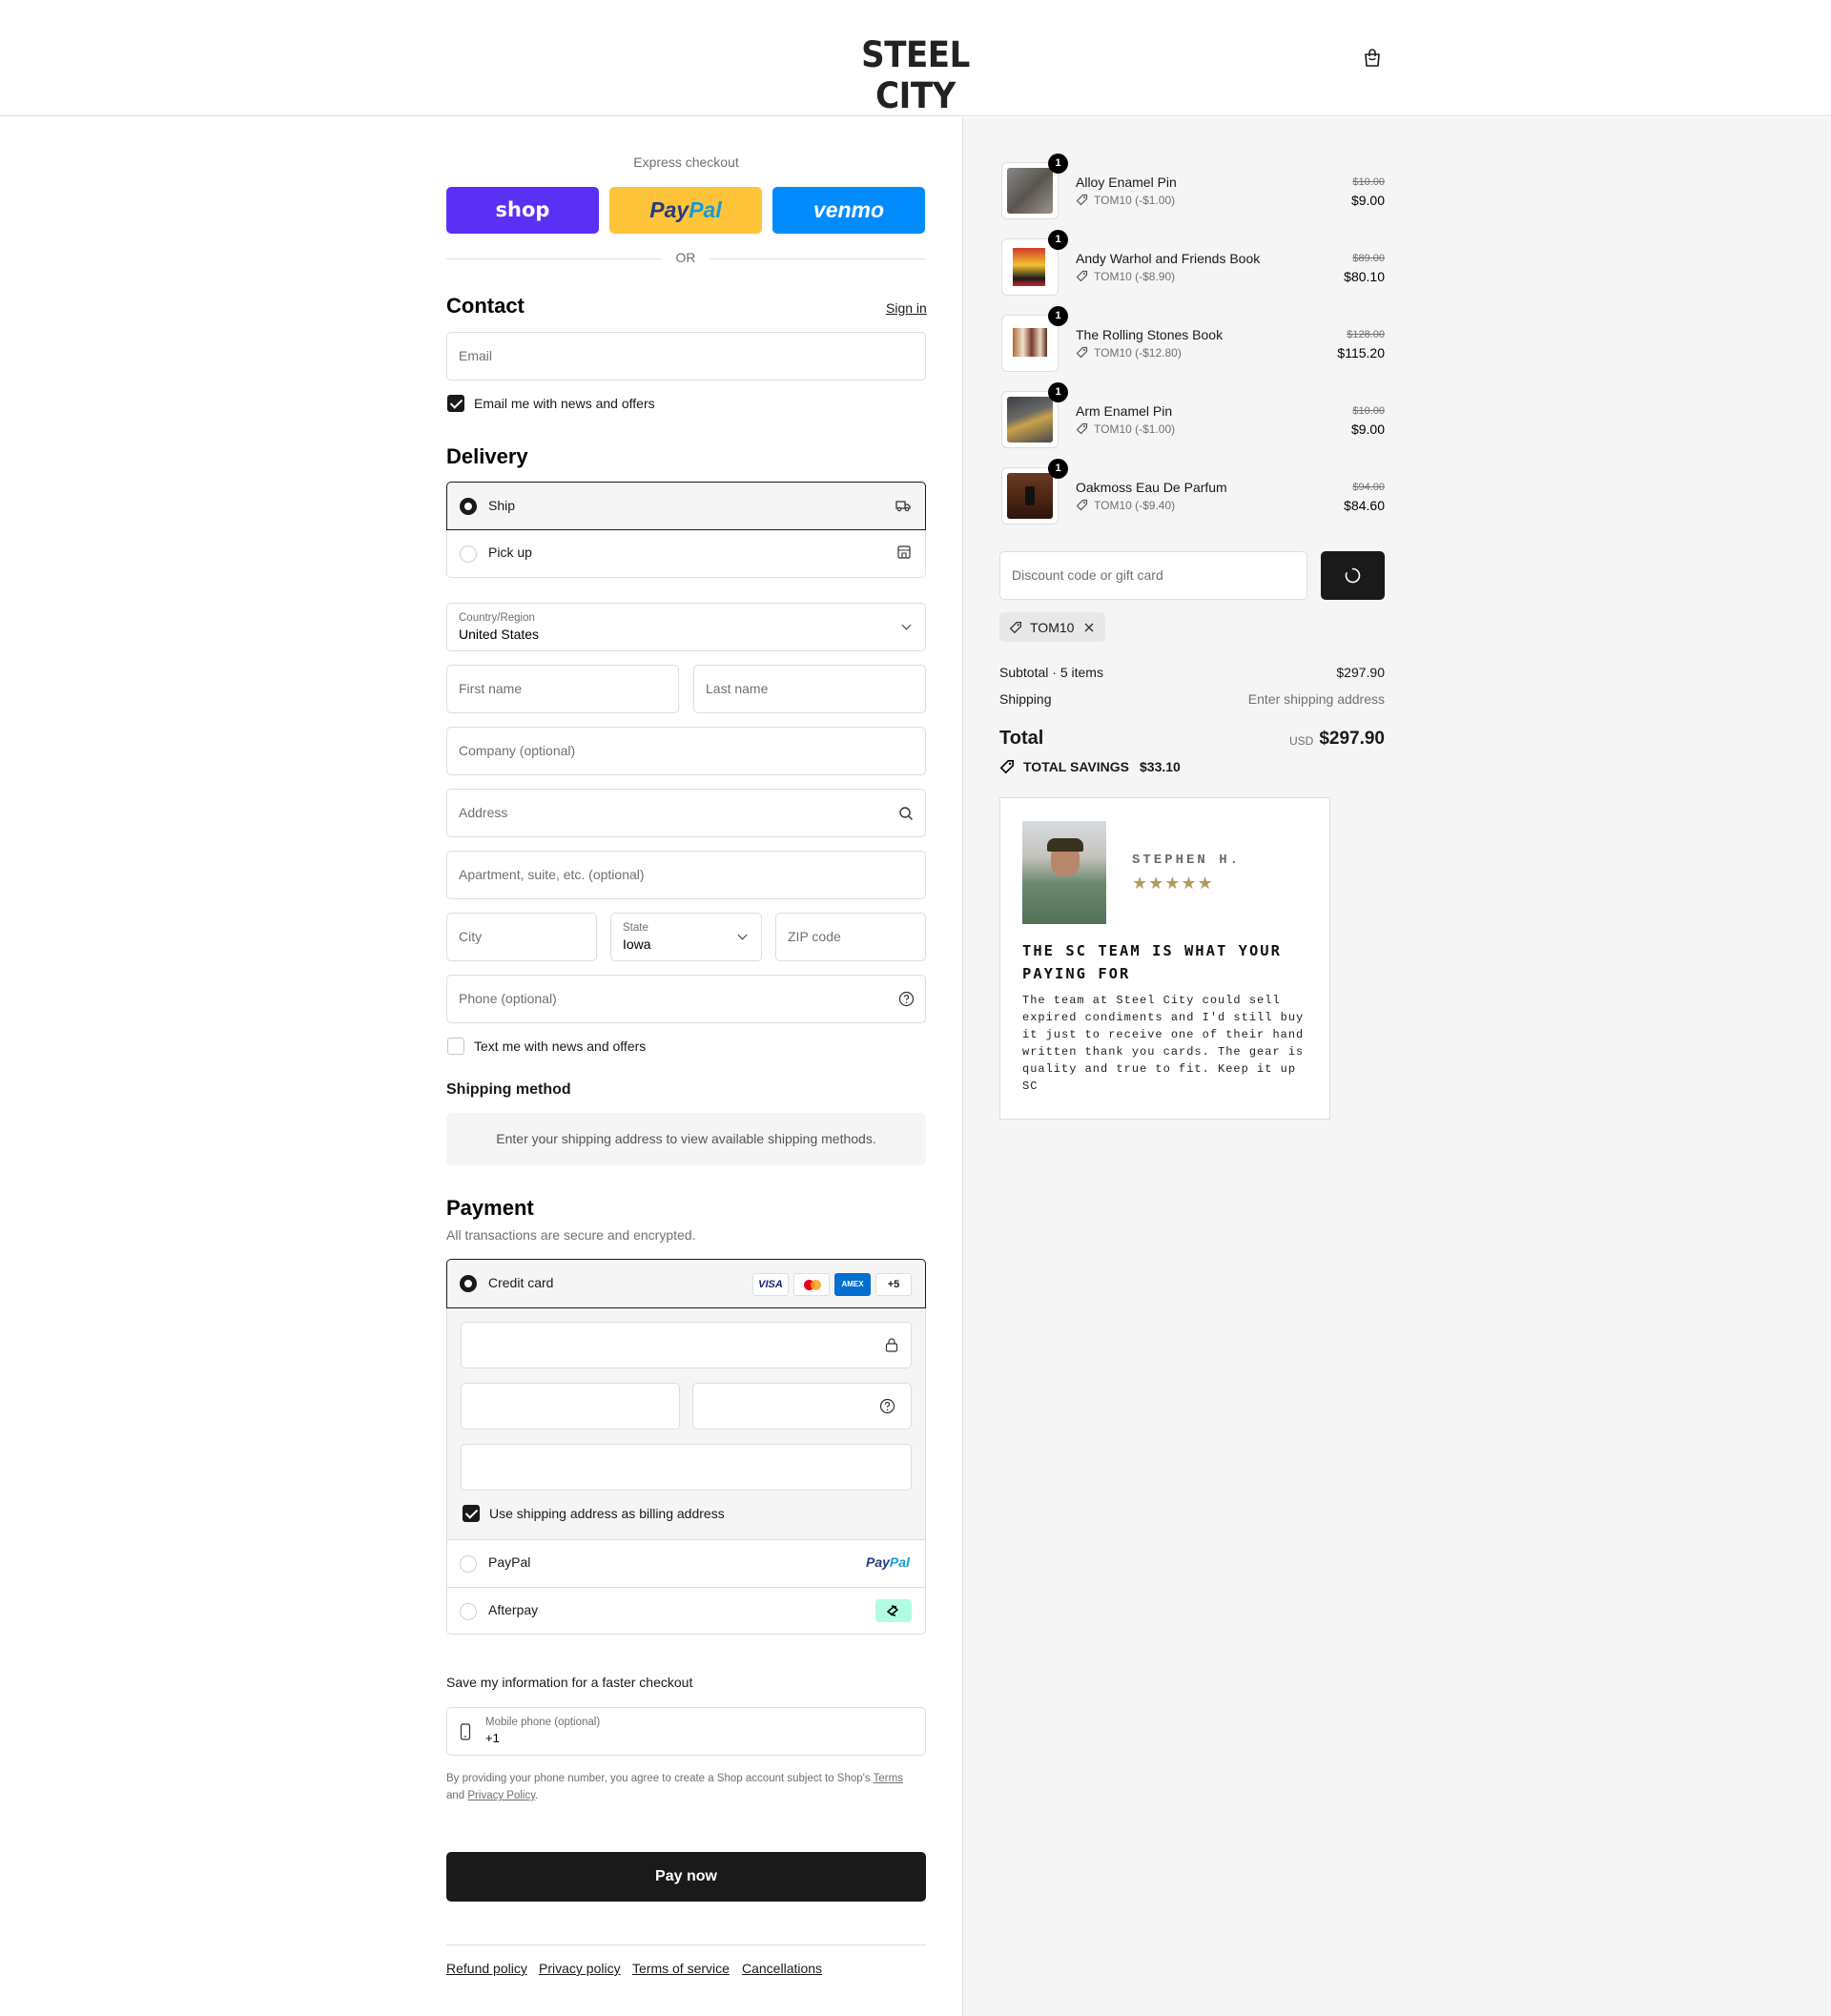  I want to click on name-on-card-input, so click(686, 1467).